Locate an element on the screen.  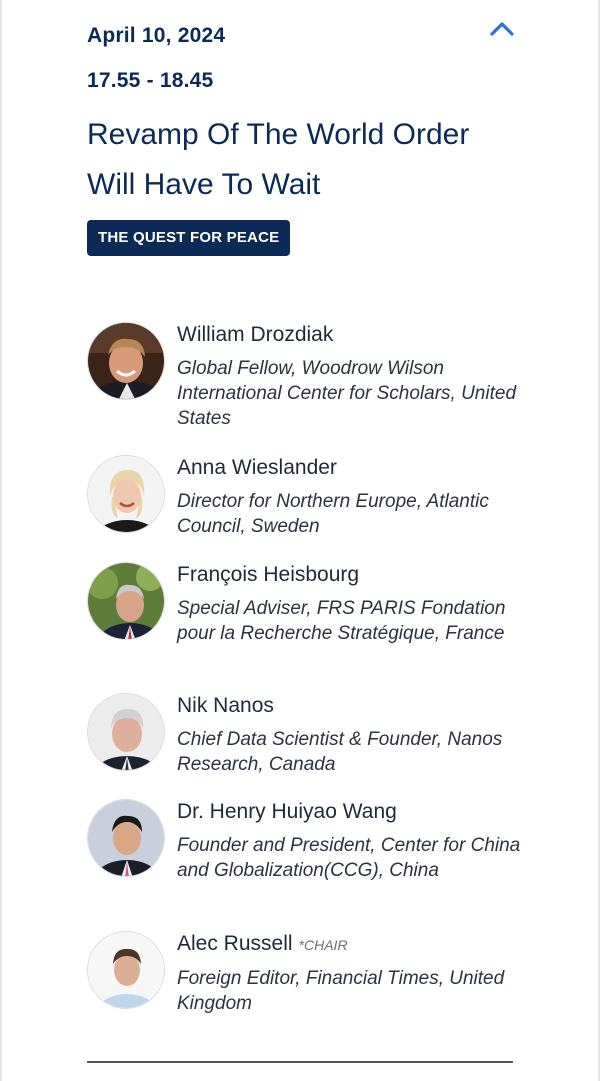
left-frame-border is located at coordinates (1, 540).